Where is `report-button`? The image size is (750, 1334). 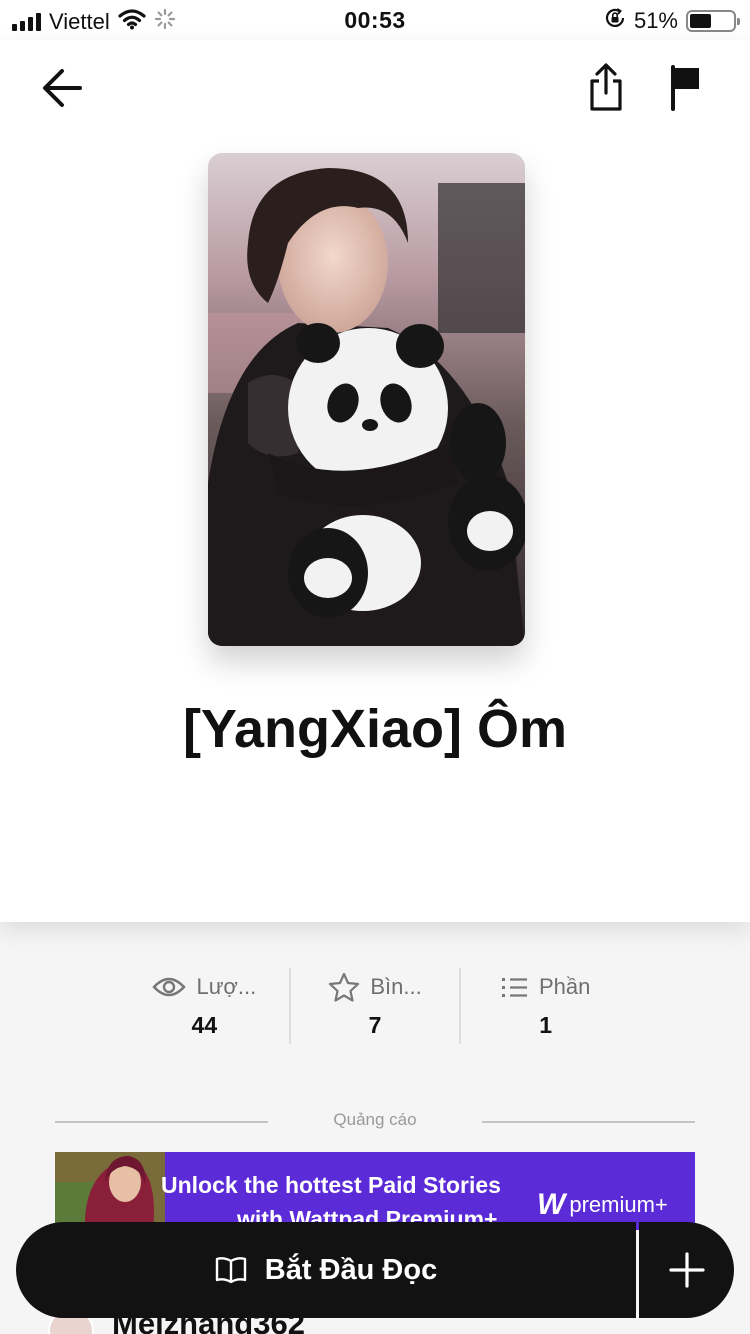
report-button is located at coordinates (686, 88).